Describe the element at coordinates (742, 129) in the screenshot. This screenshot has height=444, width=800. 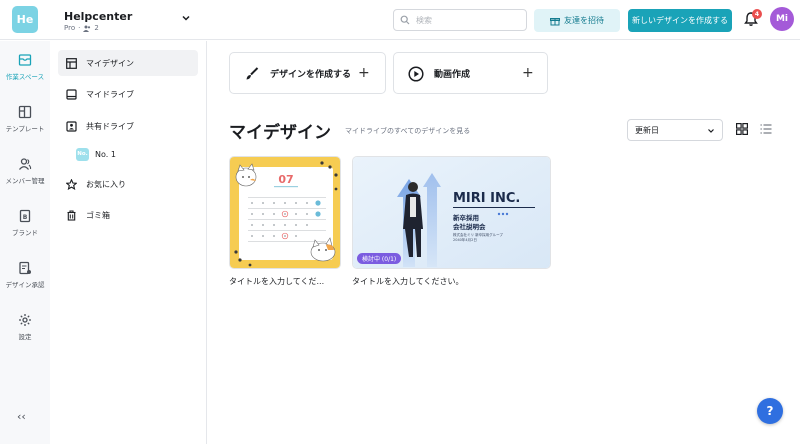
I see `grid-view-icon` at that location.